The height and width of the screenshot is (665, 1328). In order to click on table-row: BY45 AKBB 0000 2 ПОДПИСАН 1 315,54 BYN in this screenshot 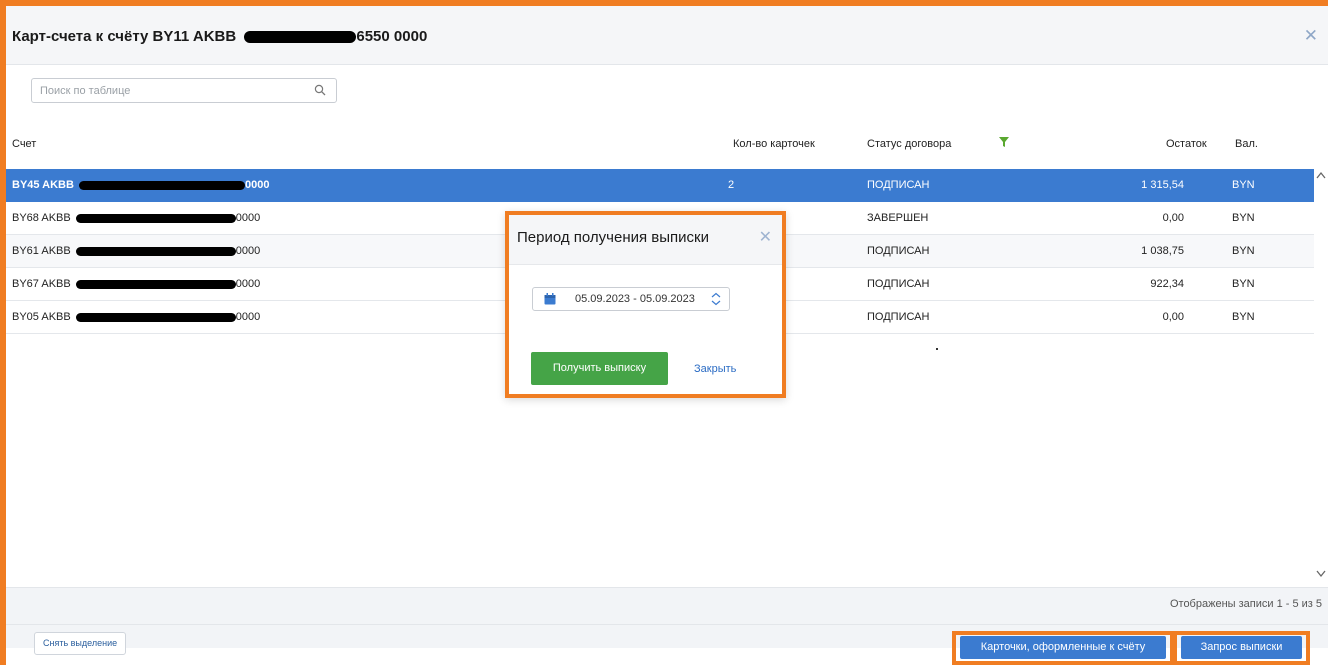, I will do `click(660, 185)`.